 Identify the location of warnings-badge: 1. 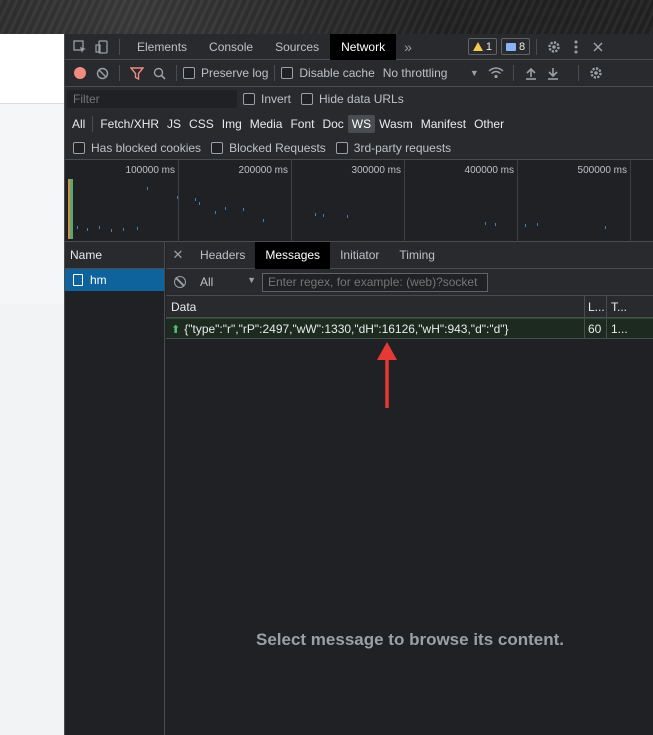
(482, 46).